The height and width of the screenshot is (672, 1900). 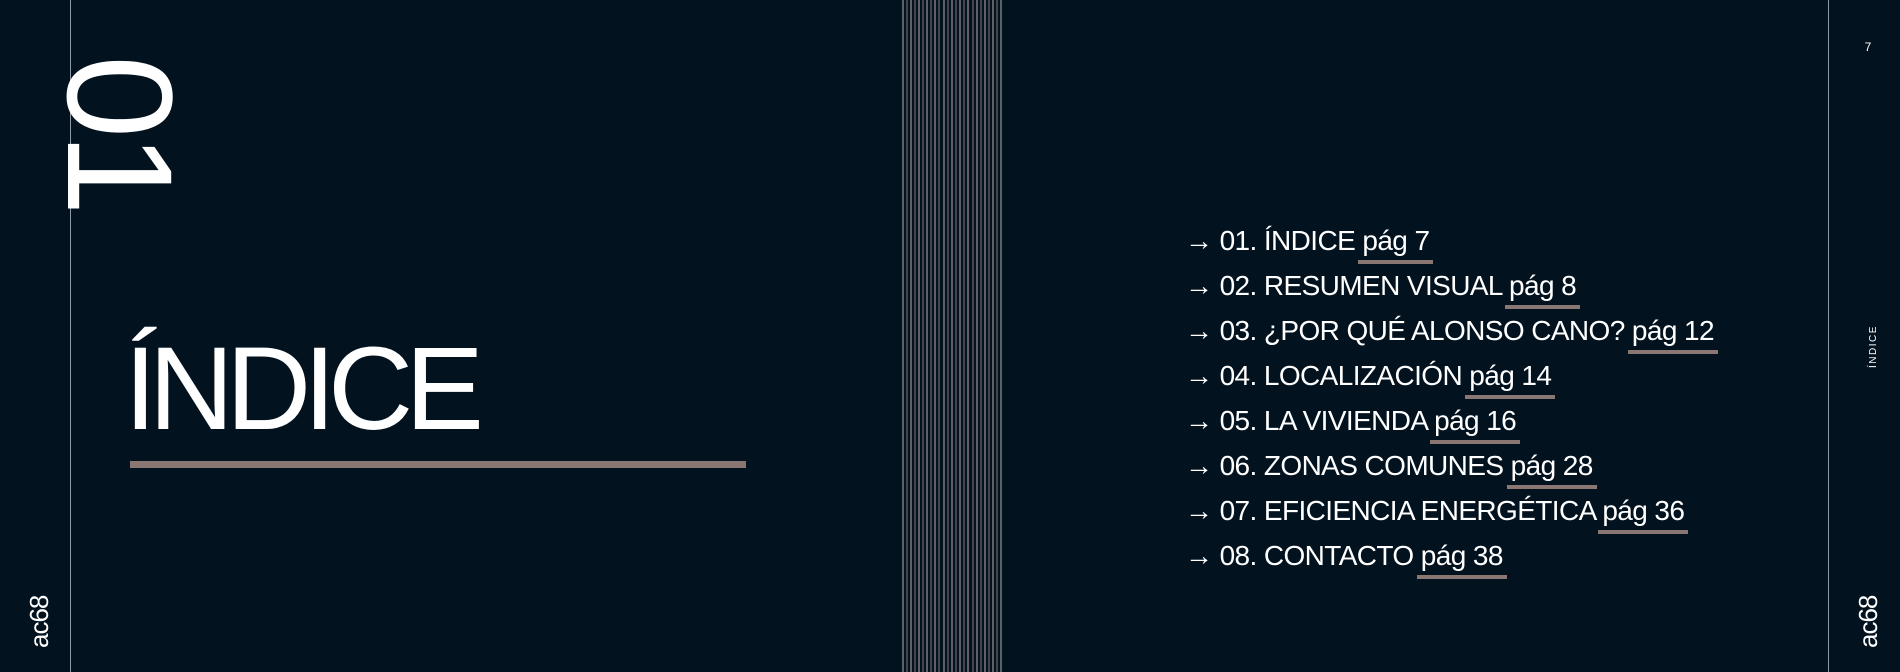 I want to click on toc-item: → 04. LOCALIZACIÓN pág 14, so click(x=1449, y=376).